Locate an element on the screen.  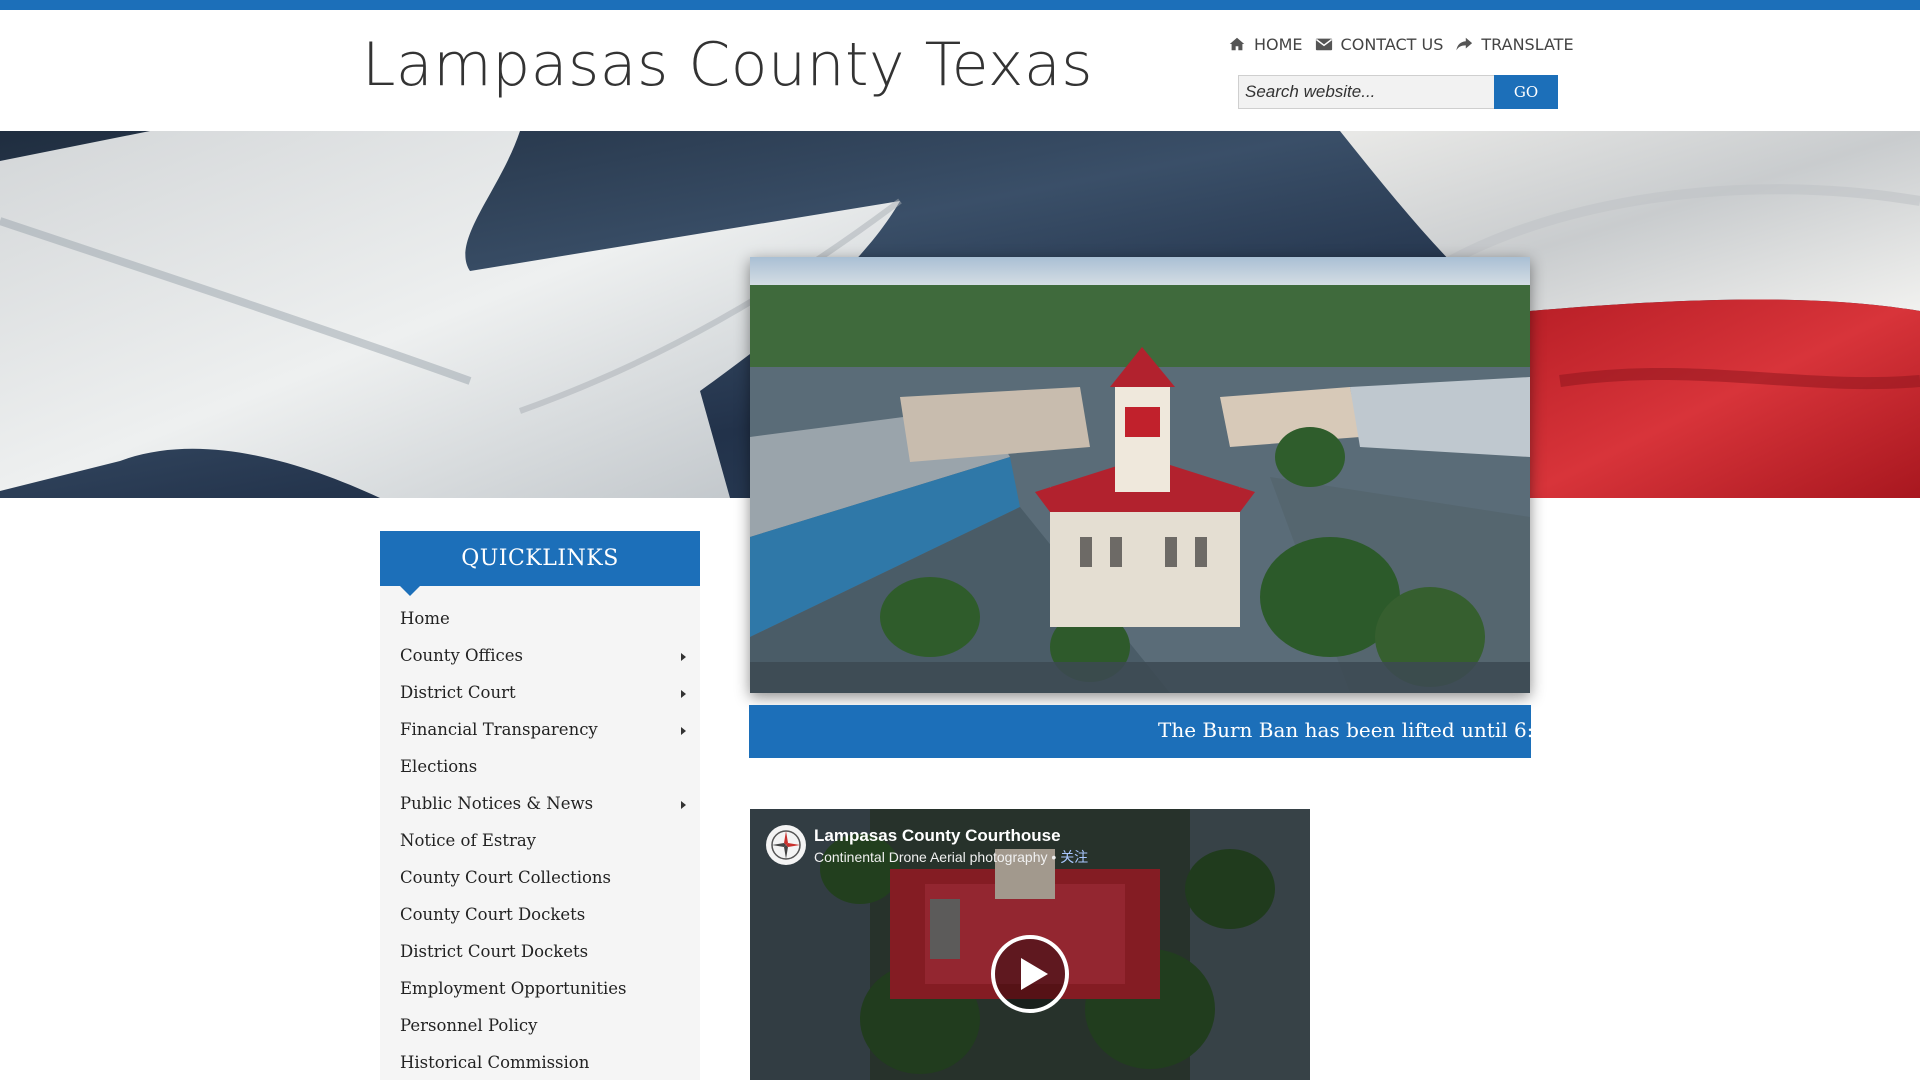
quicklink-employment-opportunities: Employment Opportunities is located at coordinates (540, 988).